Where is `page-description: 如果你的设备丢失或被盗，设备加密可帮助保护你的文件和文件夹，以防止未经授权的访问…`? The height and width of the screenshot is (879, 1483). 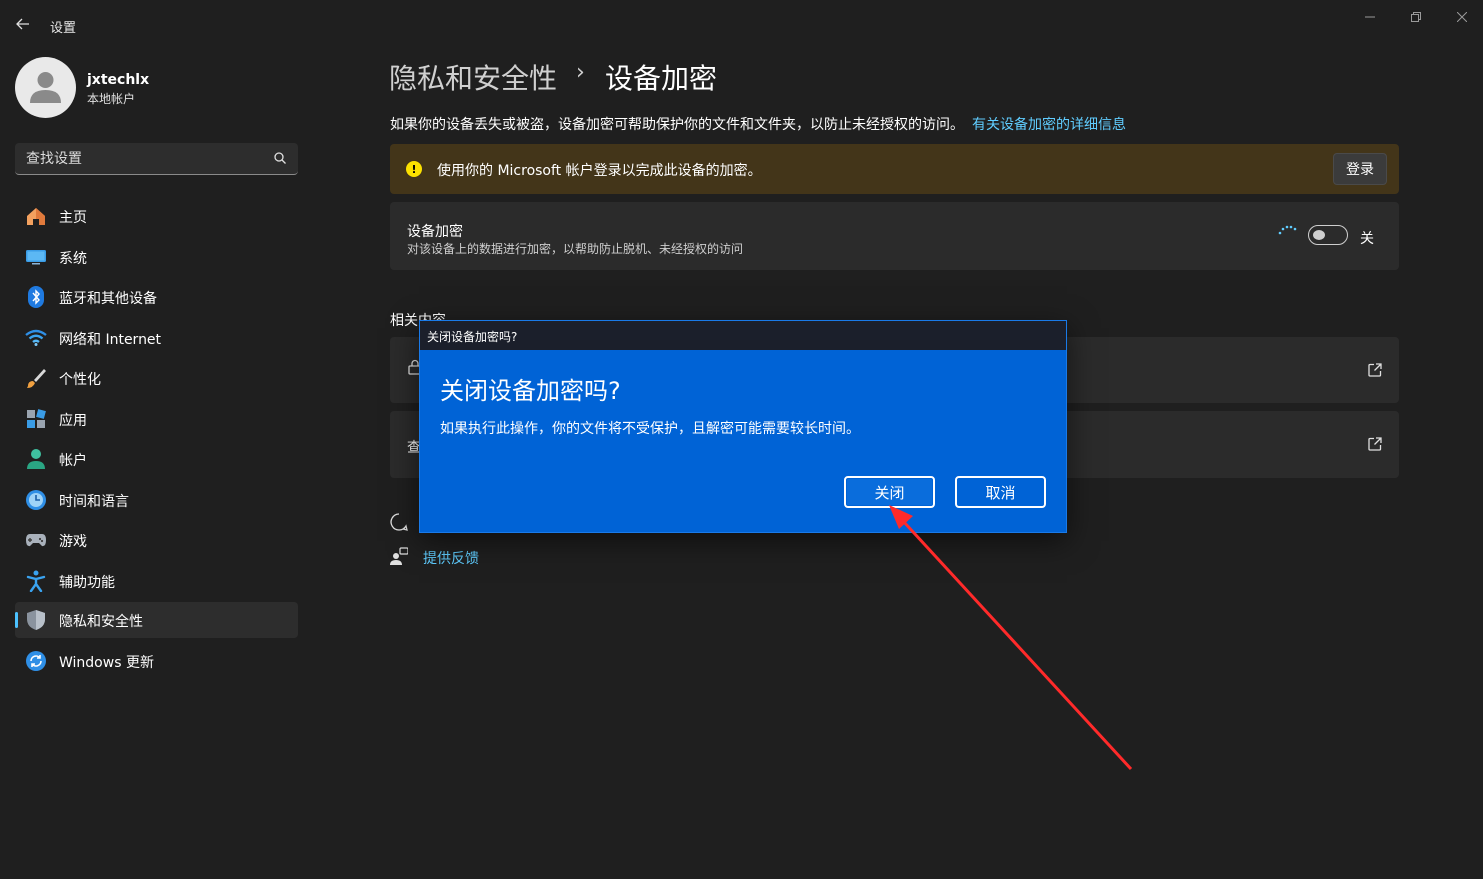 page-description: 如果你的设备丢失或被盗，设备加密可帮助保护你的文件和文件夹，以防止未经授权的访问… is located at coordinates (758, 124).